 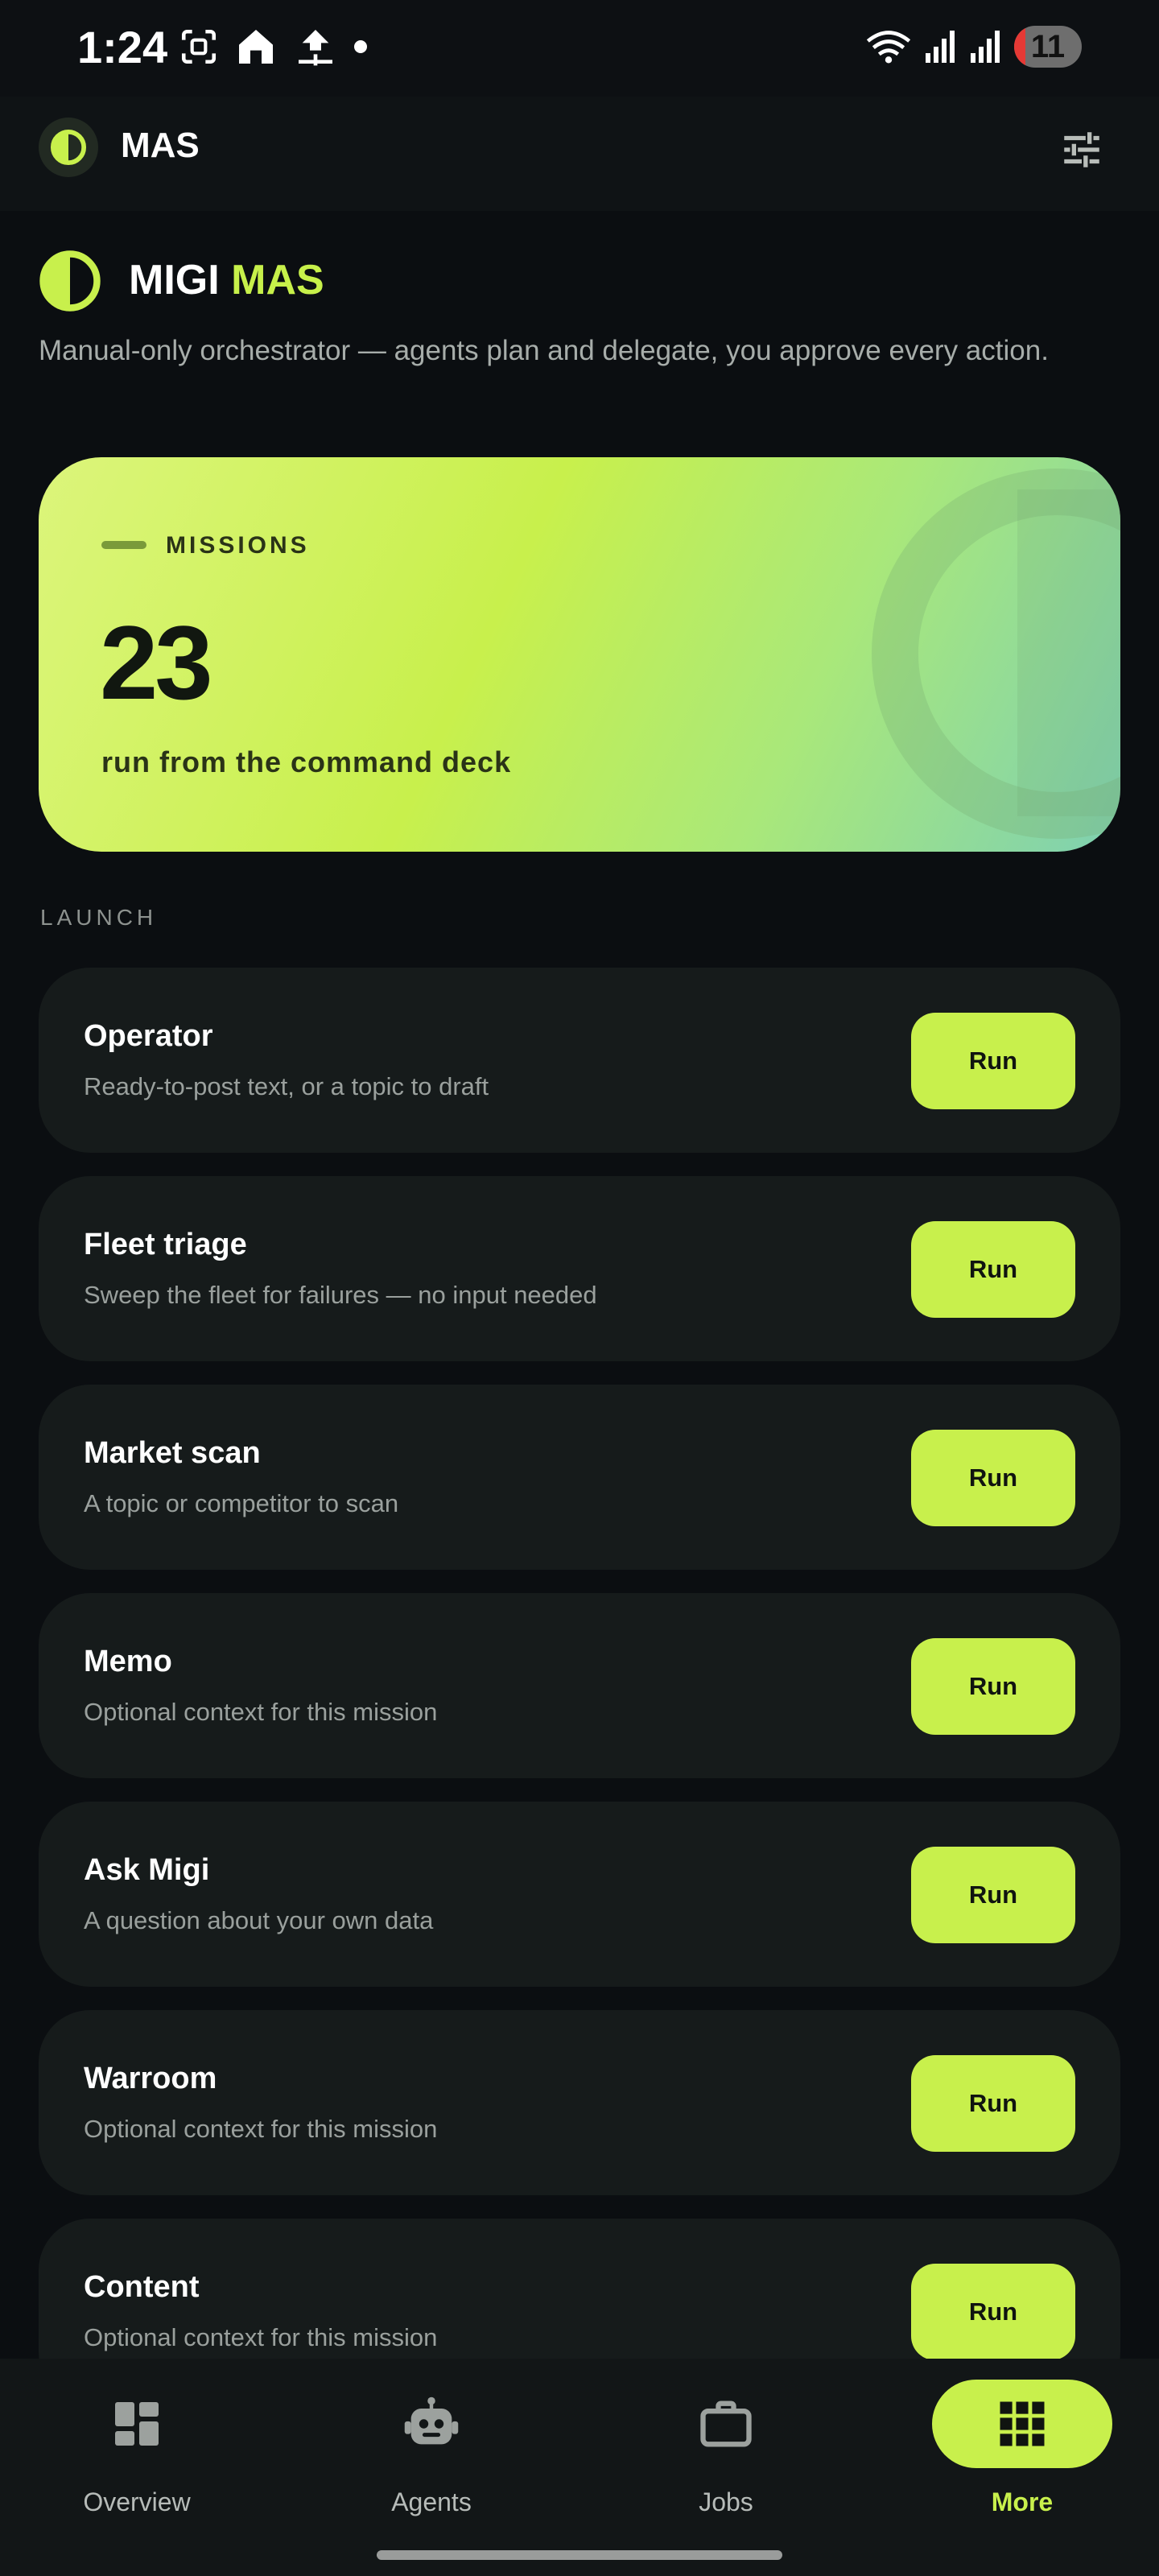 What do you see at coordinates (579, 48) in the screenshot?
I see `status-bar: 1:24 11` at bounding box center [579, 48].